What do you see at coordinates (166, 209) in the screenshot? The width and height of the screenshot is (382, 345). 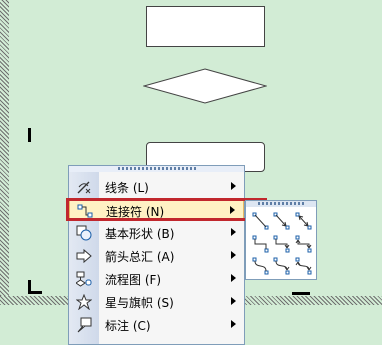 I see `highlight-callout-box` at bounding box center [166, 209].